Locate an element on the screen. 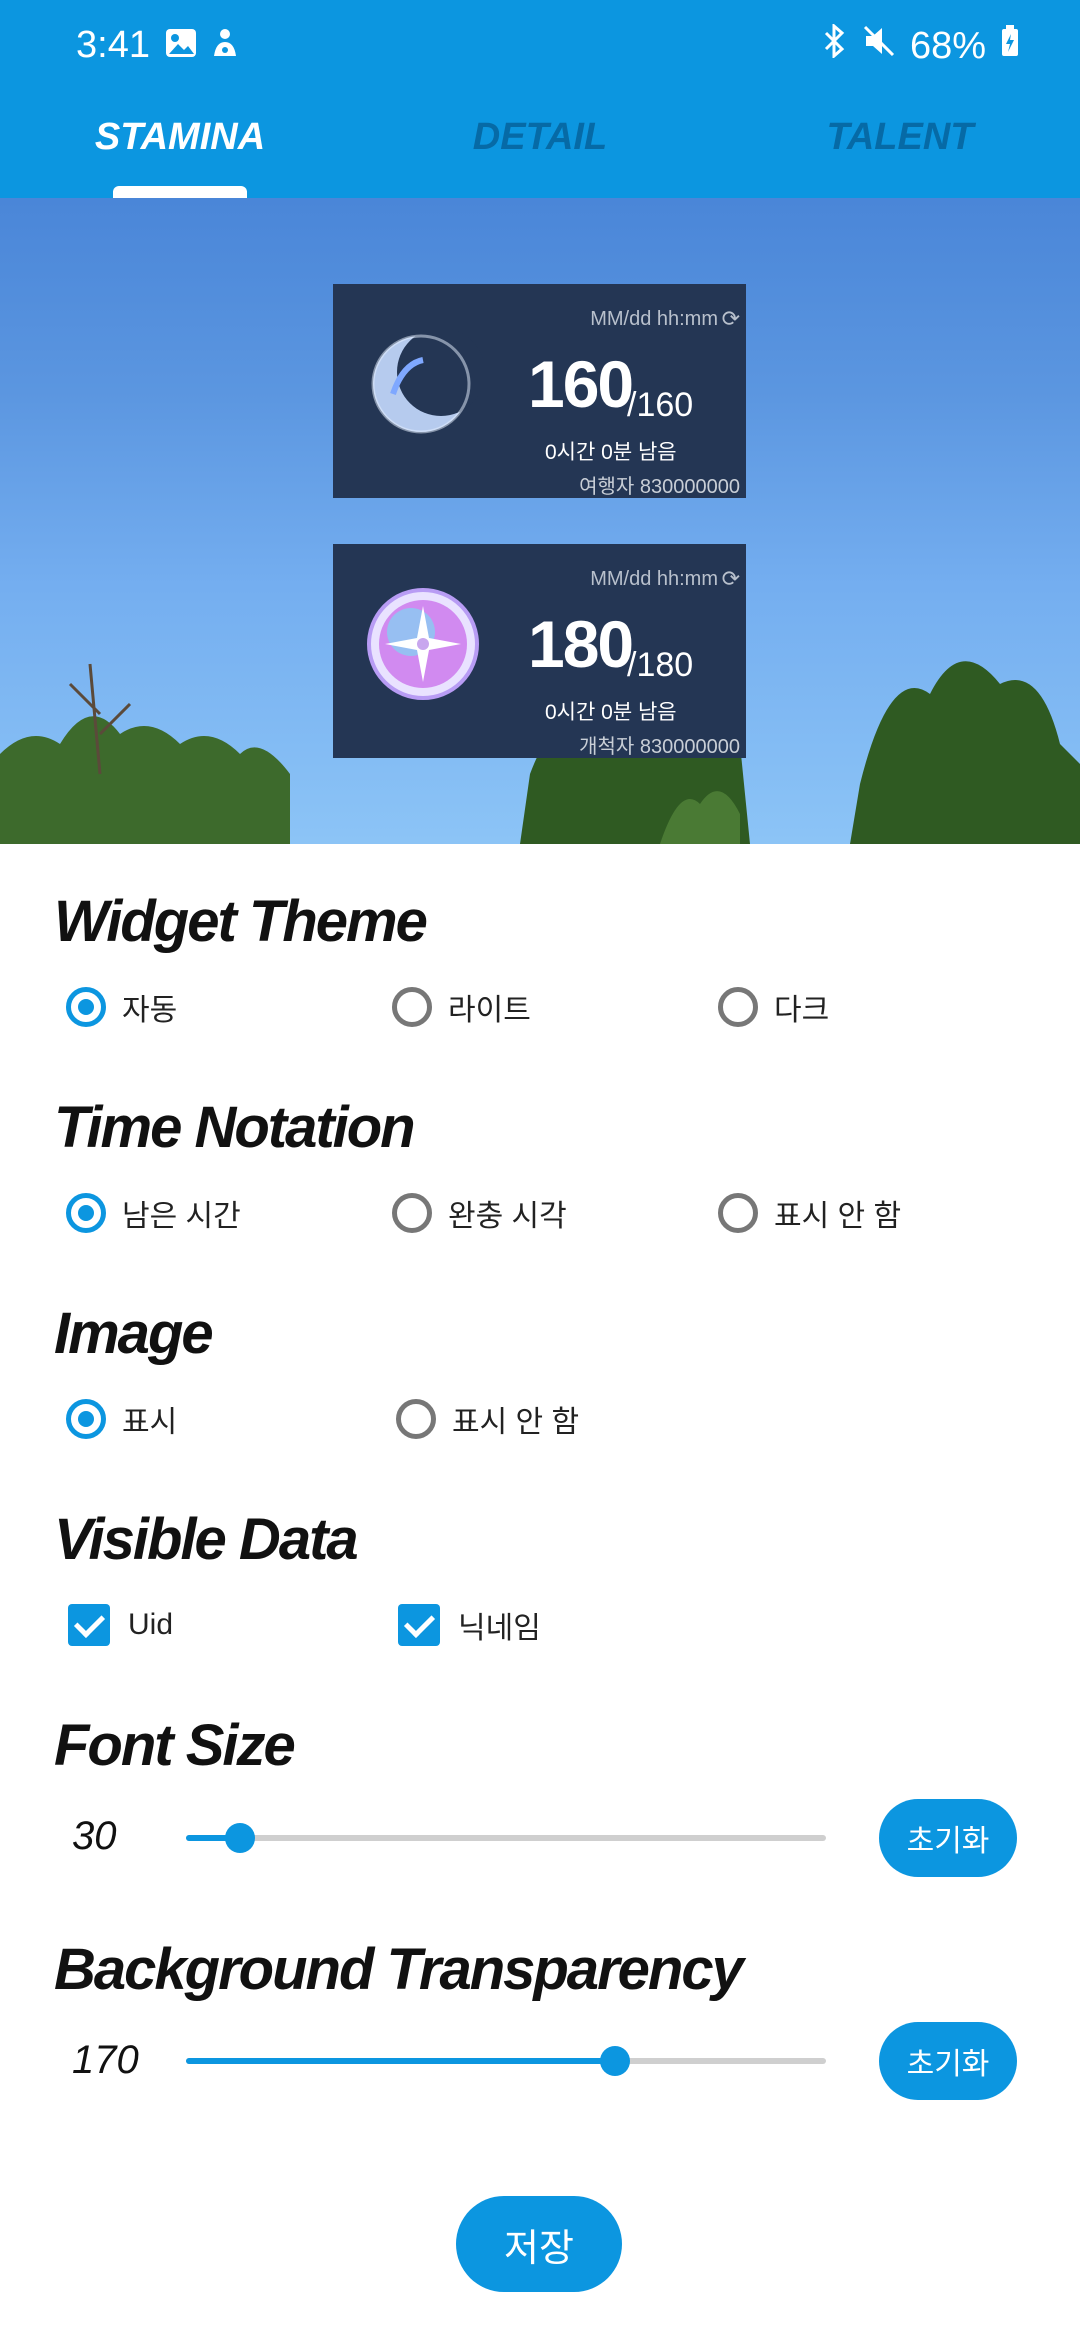 This screenshot has height=2340, width=1080. app-header: 3:41 68% STAMINA DETAIL TALENT is located at coordinates (540, 99).